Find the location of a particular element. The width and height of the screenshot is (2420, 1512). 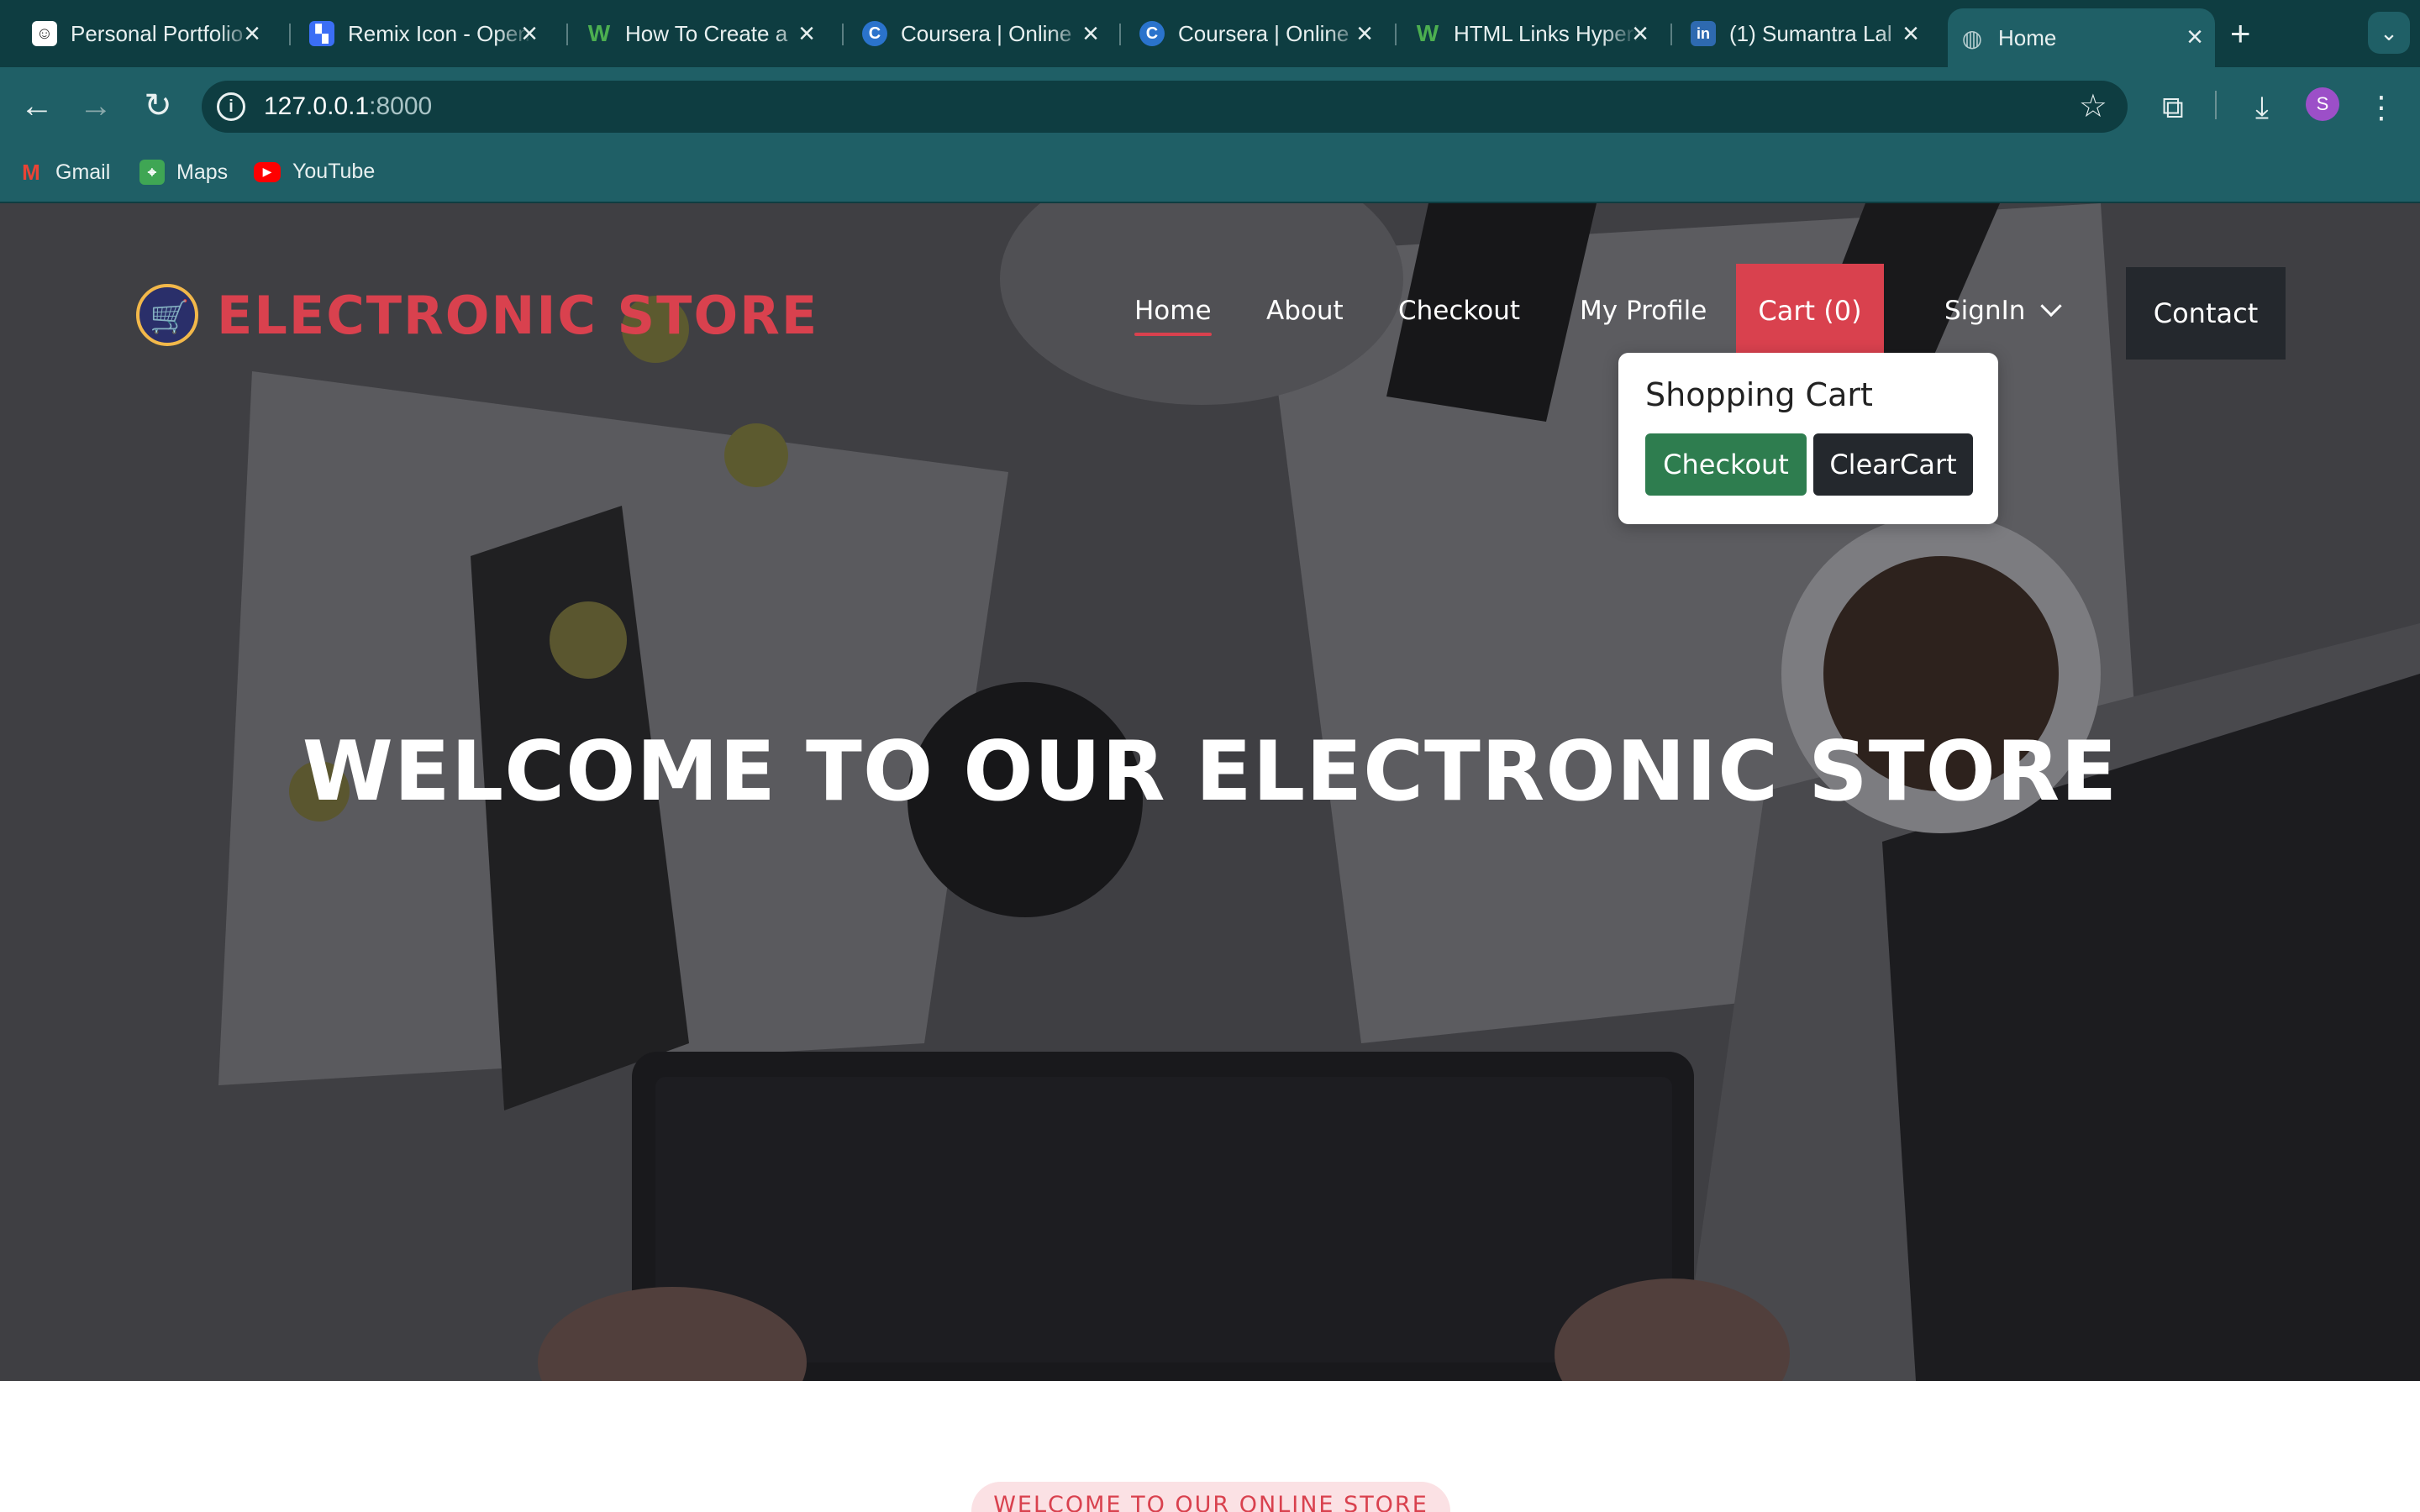

brand-name: ELECTRONIC STORE is located at coordinates (518, 315).